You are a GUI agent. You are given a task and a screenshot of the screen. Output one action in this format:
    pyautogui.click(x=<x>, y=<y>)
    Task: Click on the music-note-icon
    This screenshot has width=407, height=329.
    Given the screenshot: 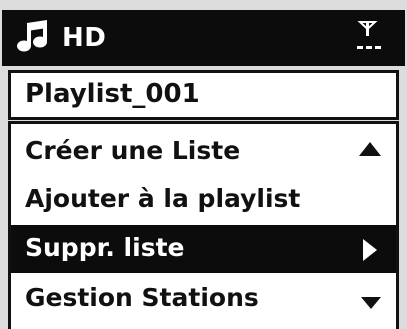 What is the action you would take?
    pyautogui.click(x=32, y=36)
    